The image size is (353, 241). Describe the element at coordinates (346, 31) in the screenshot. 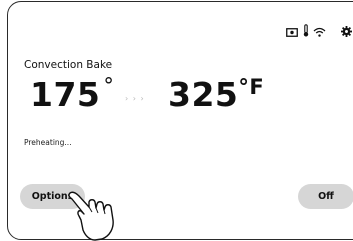

I see `gear-icon` at that location.